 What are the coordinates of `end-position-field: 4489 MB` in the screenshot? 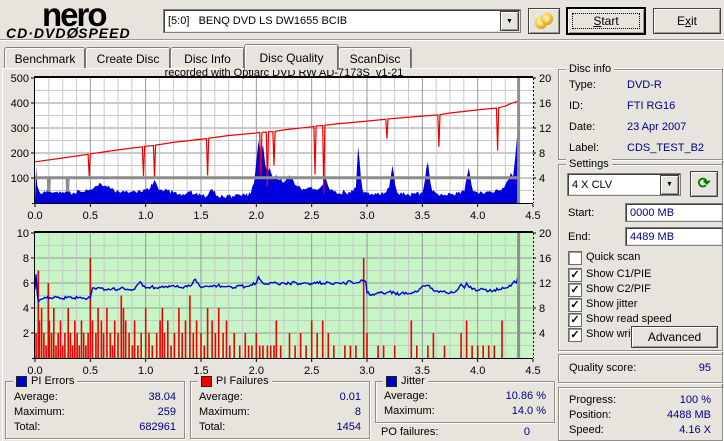 It's located at (674, 236).